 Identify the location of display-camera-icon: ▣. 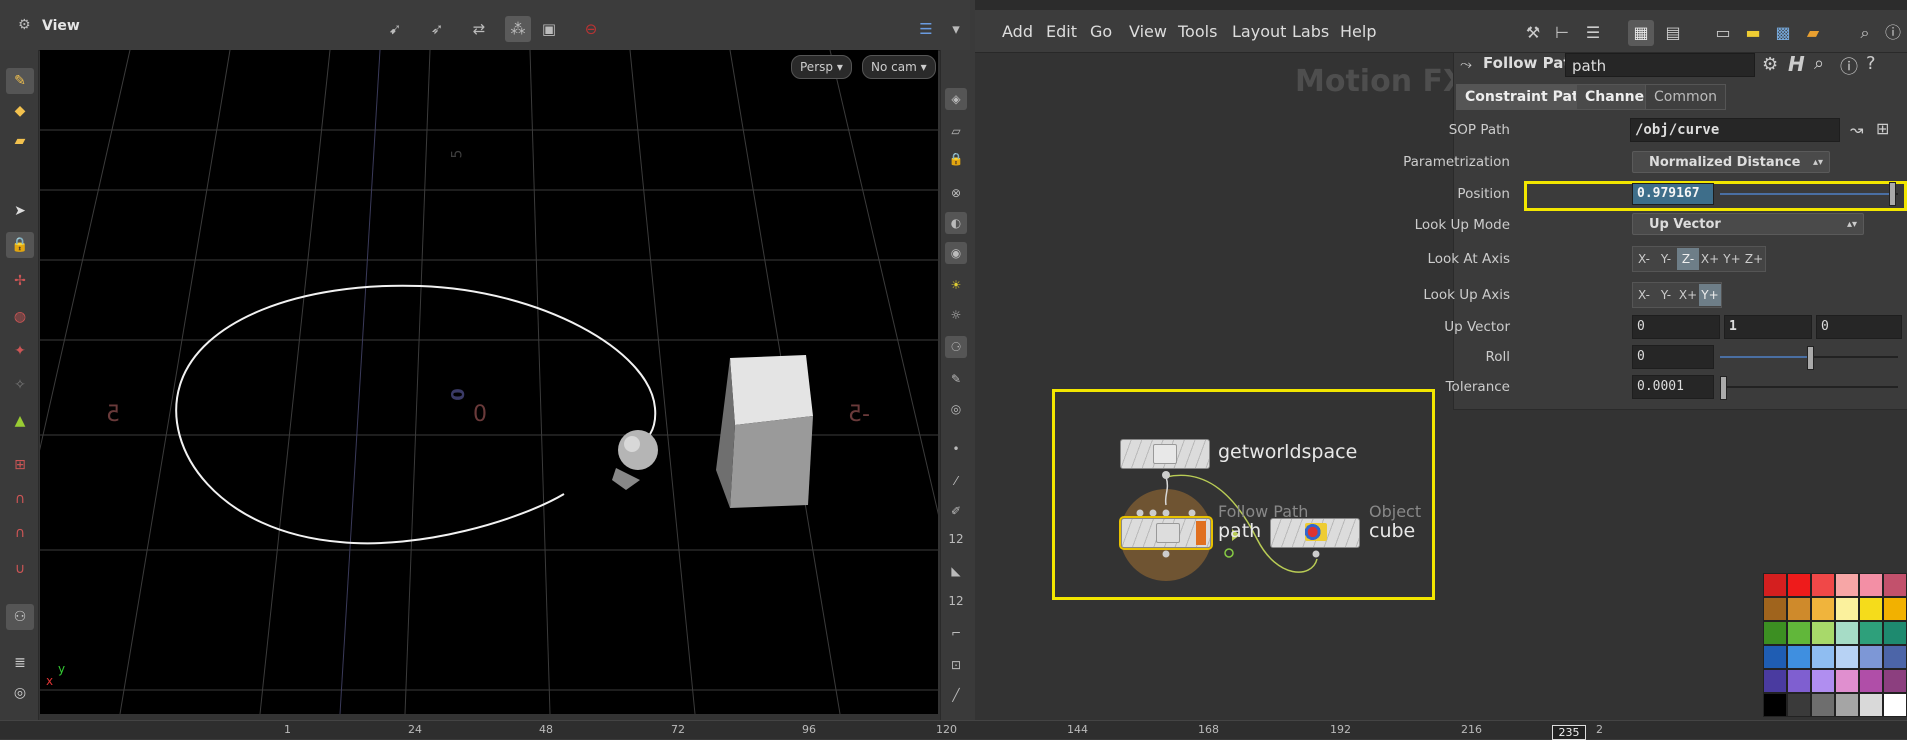
(549, 29).